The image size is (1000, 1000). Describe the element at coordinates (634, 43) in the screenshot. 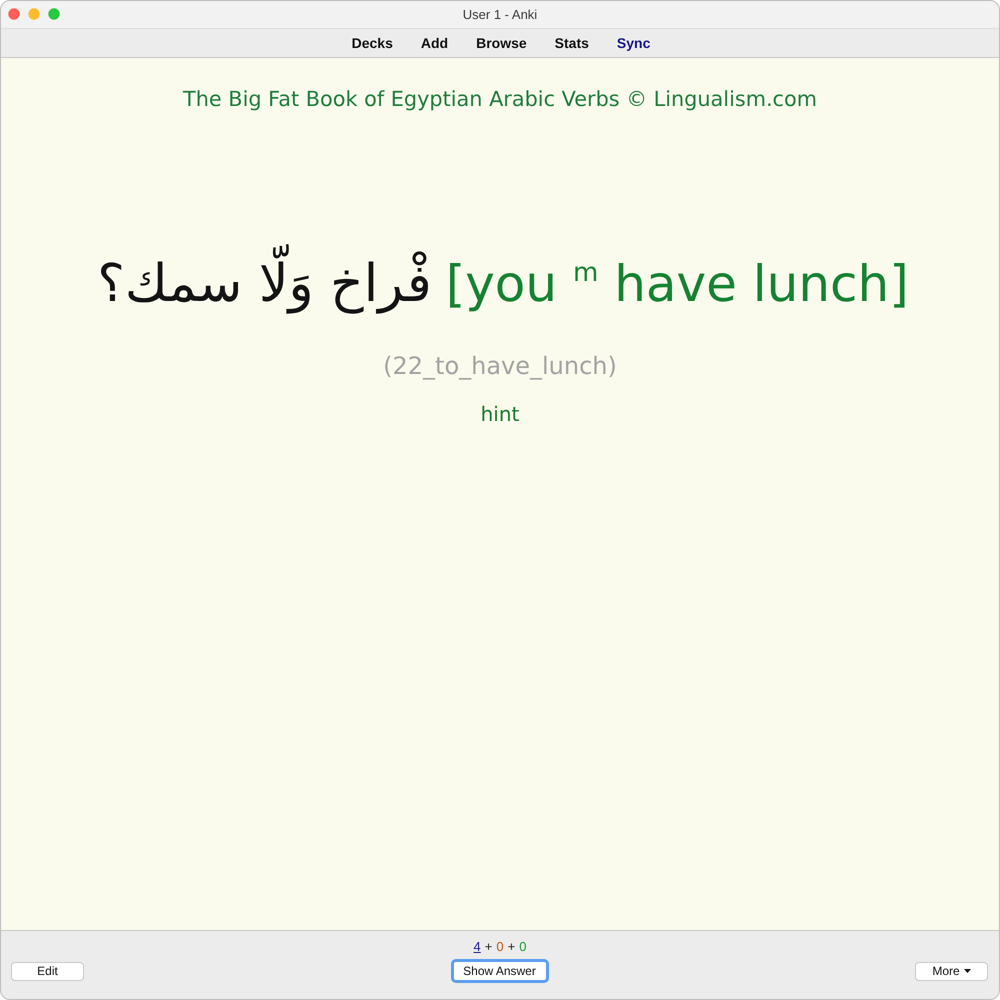

I see `menu-link: Sync` at that location.